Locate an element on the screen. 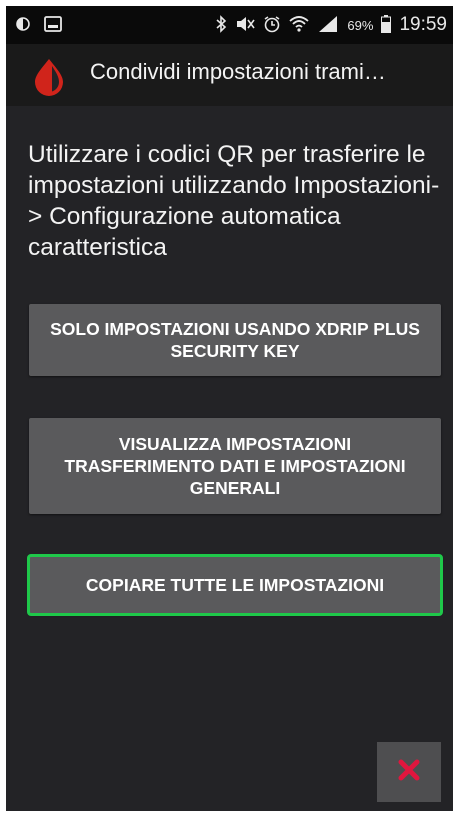 Image resolution: width=458 pixels, height=817 pixels. image-icon is located at coordinates (53, 26).